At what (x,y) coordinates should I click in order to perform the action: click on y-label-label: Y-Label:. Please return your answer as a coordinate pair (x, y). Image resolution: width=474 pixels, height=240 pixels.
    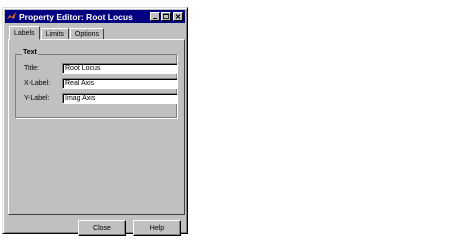
    Looking at the image, I should click on (37, 98).